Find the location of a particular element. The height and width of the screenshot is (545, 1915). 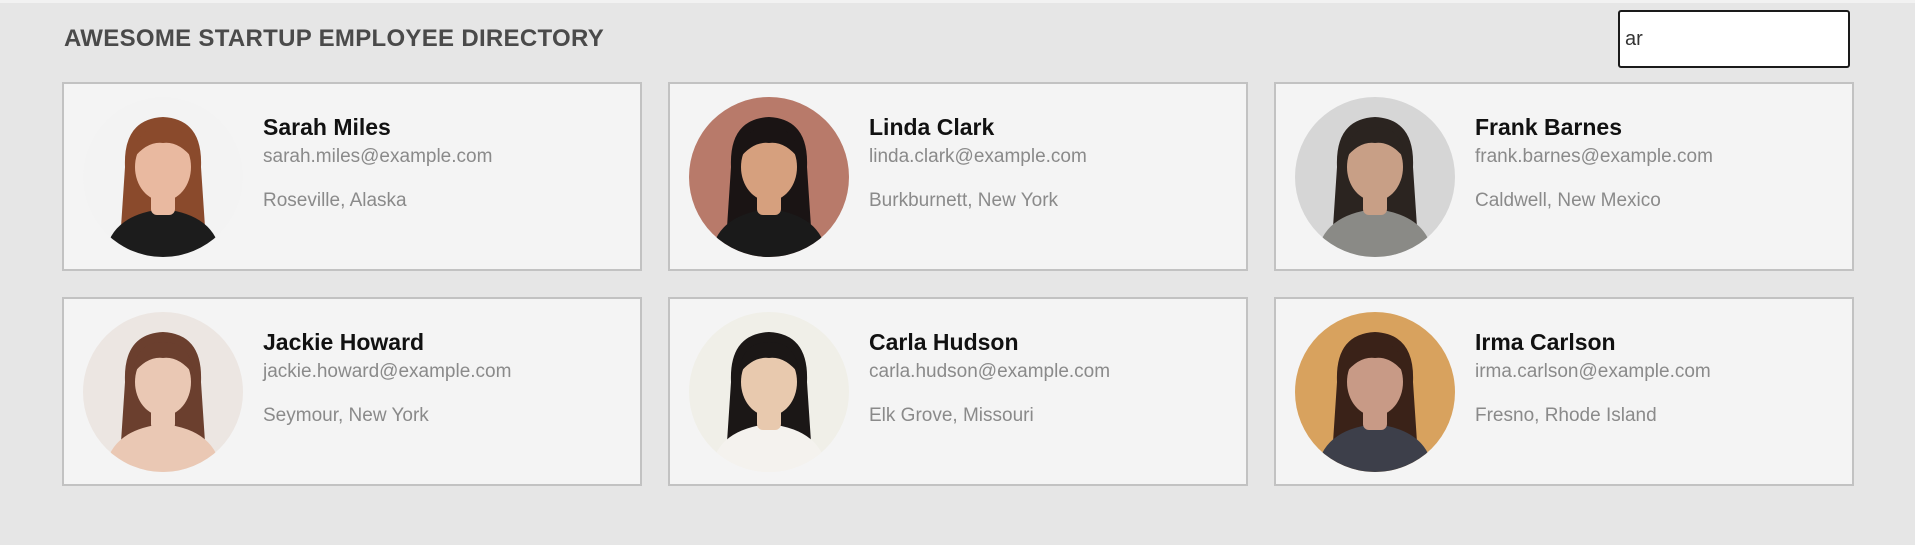

employee-name: Jackie Howard is located at coordinates (344, 342).